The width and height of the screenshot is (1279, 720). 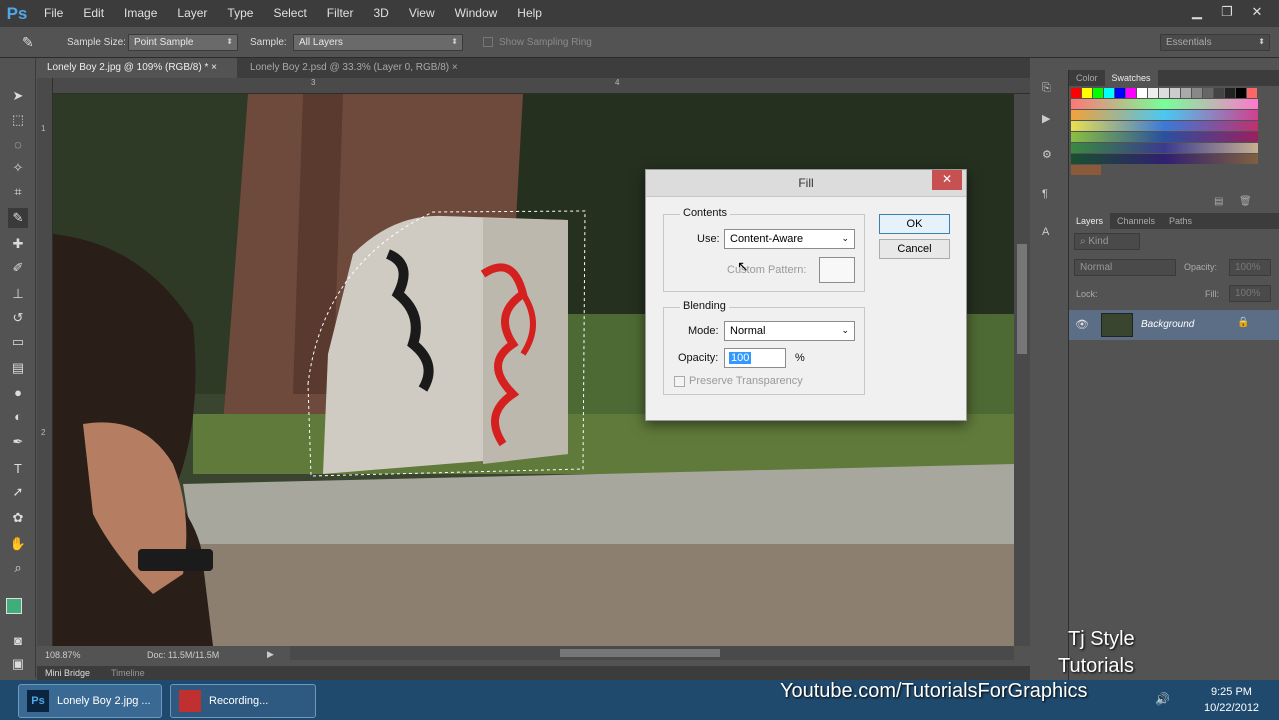 What do you see at coordinates (1227, 12) in the screenshot?
I see `restore-icon: ❐` at bounding box center [1227, 12].